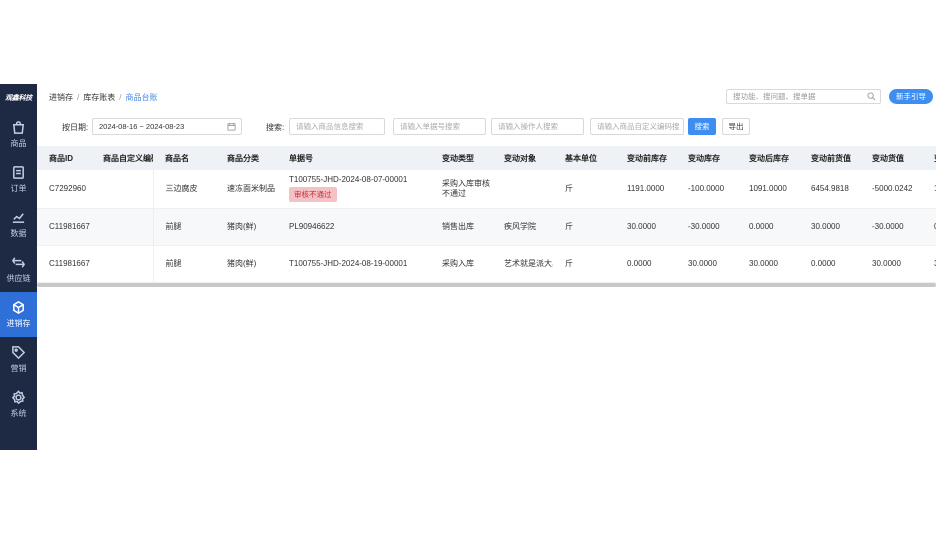 Image resolution: width=936 pixels, height=535 pixels. I want to click on search-button: 搜索, so click(702, 126).